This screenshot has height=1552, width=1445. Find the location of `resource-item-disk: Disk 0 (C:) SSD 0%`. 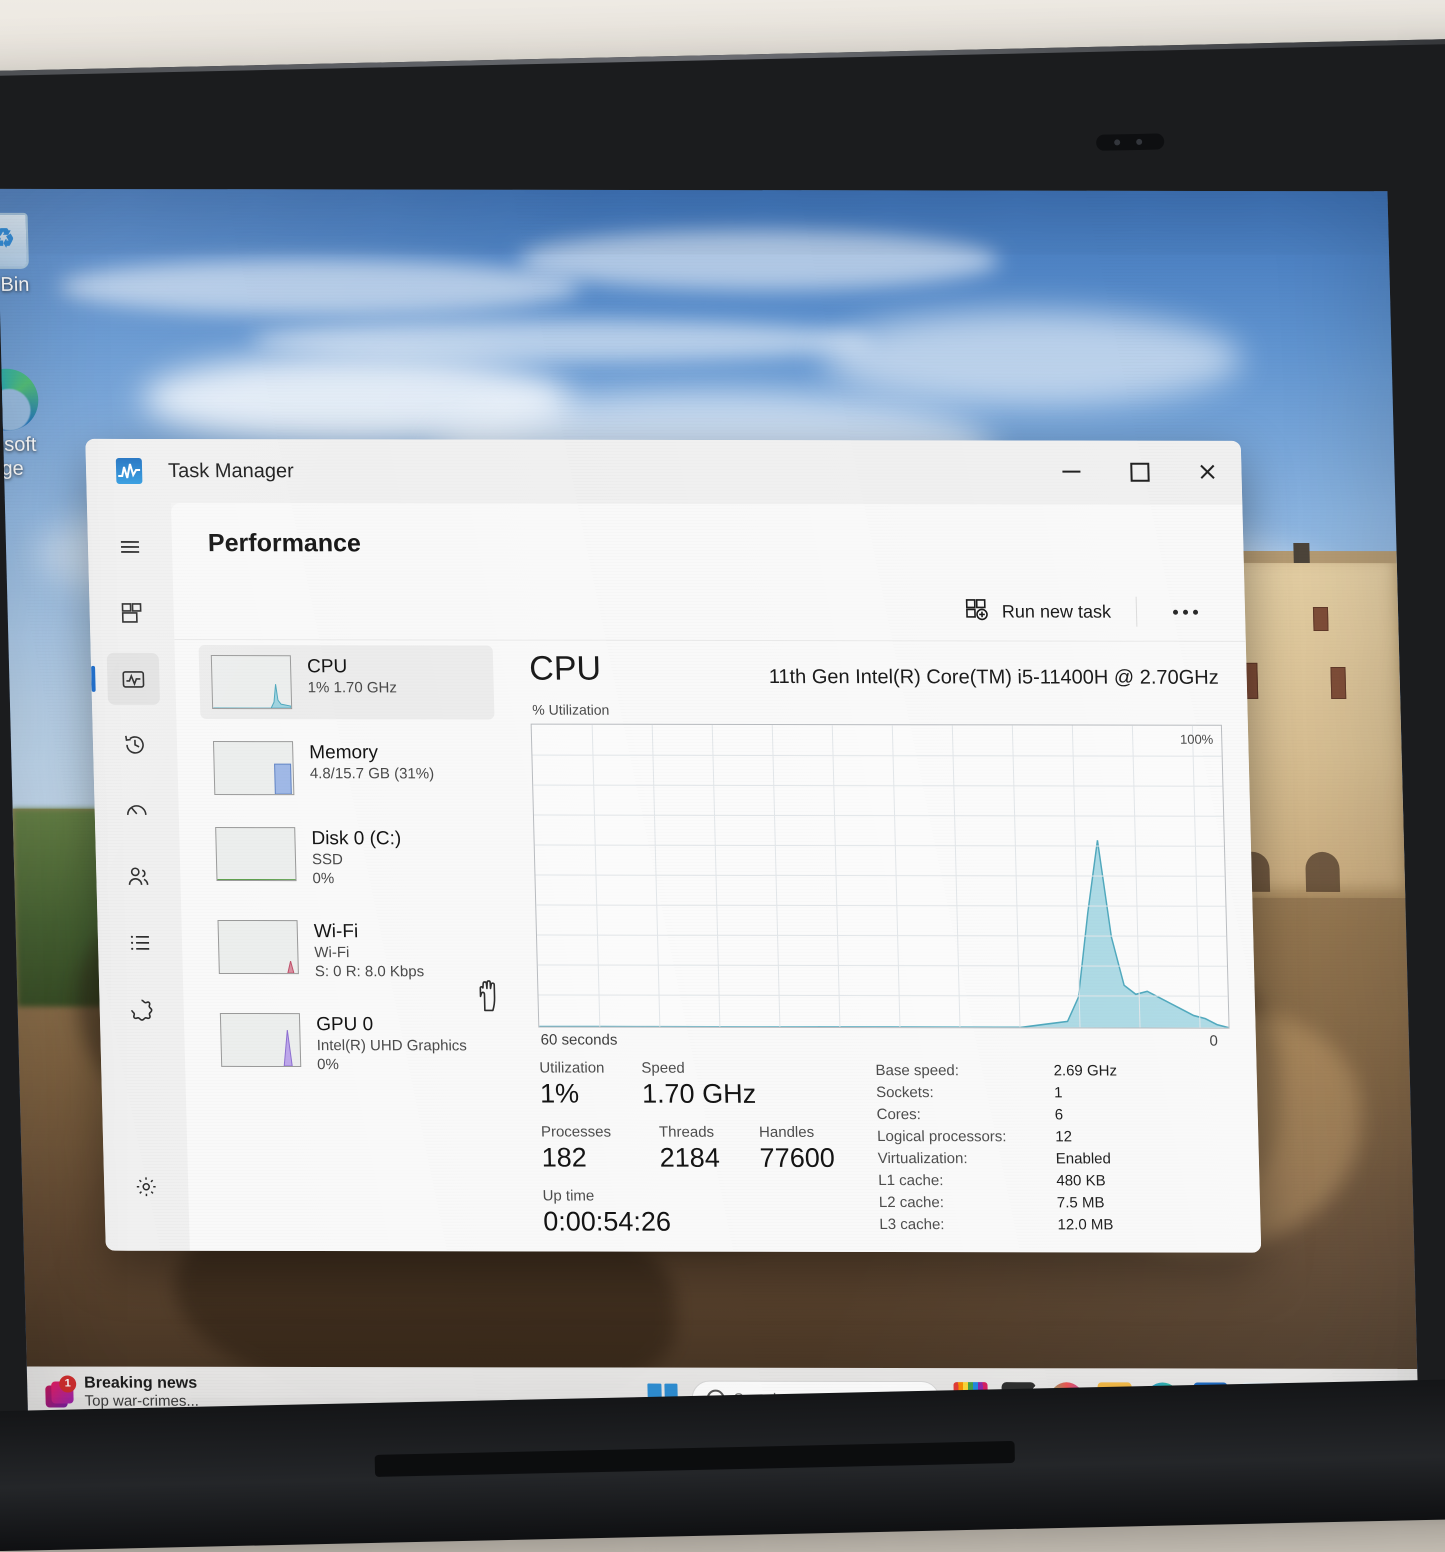

resource-item-disk: Disk 0 (C:) SSD 0% is located at coordinates (351, 857).